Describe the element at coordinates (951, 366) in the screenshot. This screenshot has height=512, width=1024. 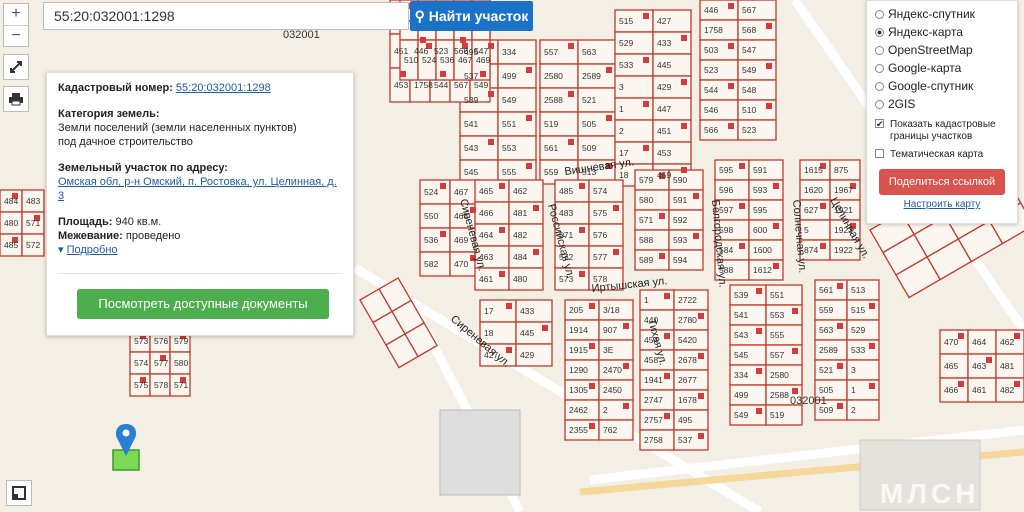
I see `parcel-number: 465` at that location.